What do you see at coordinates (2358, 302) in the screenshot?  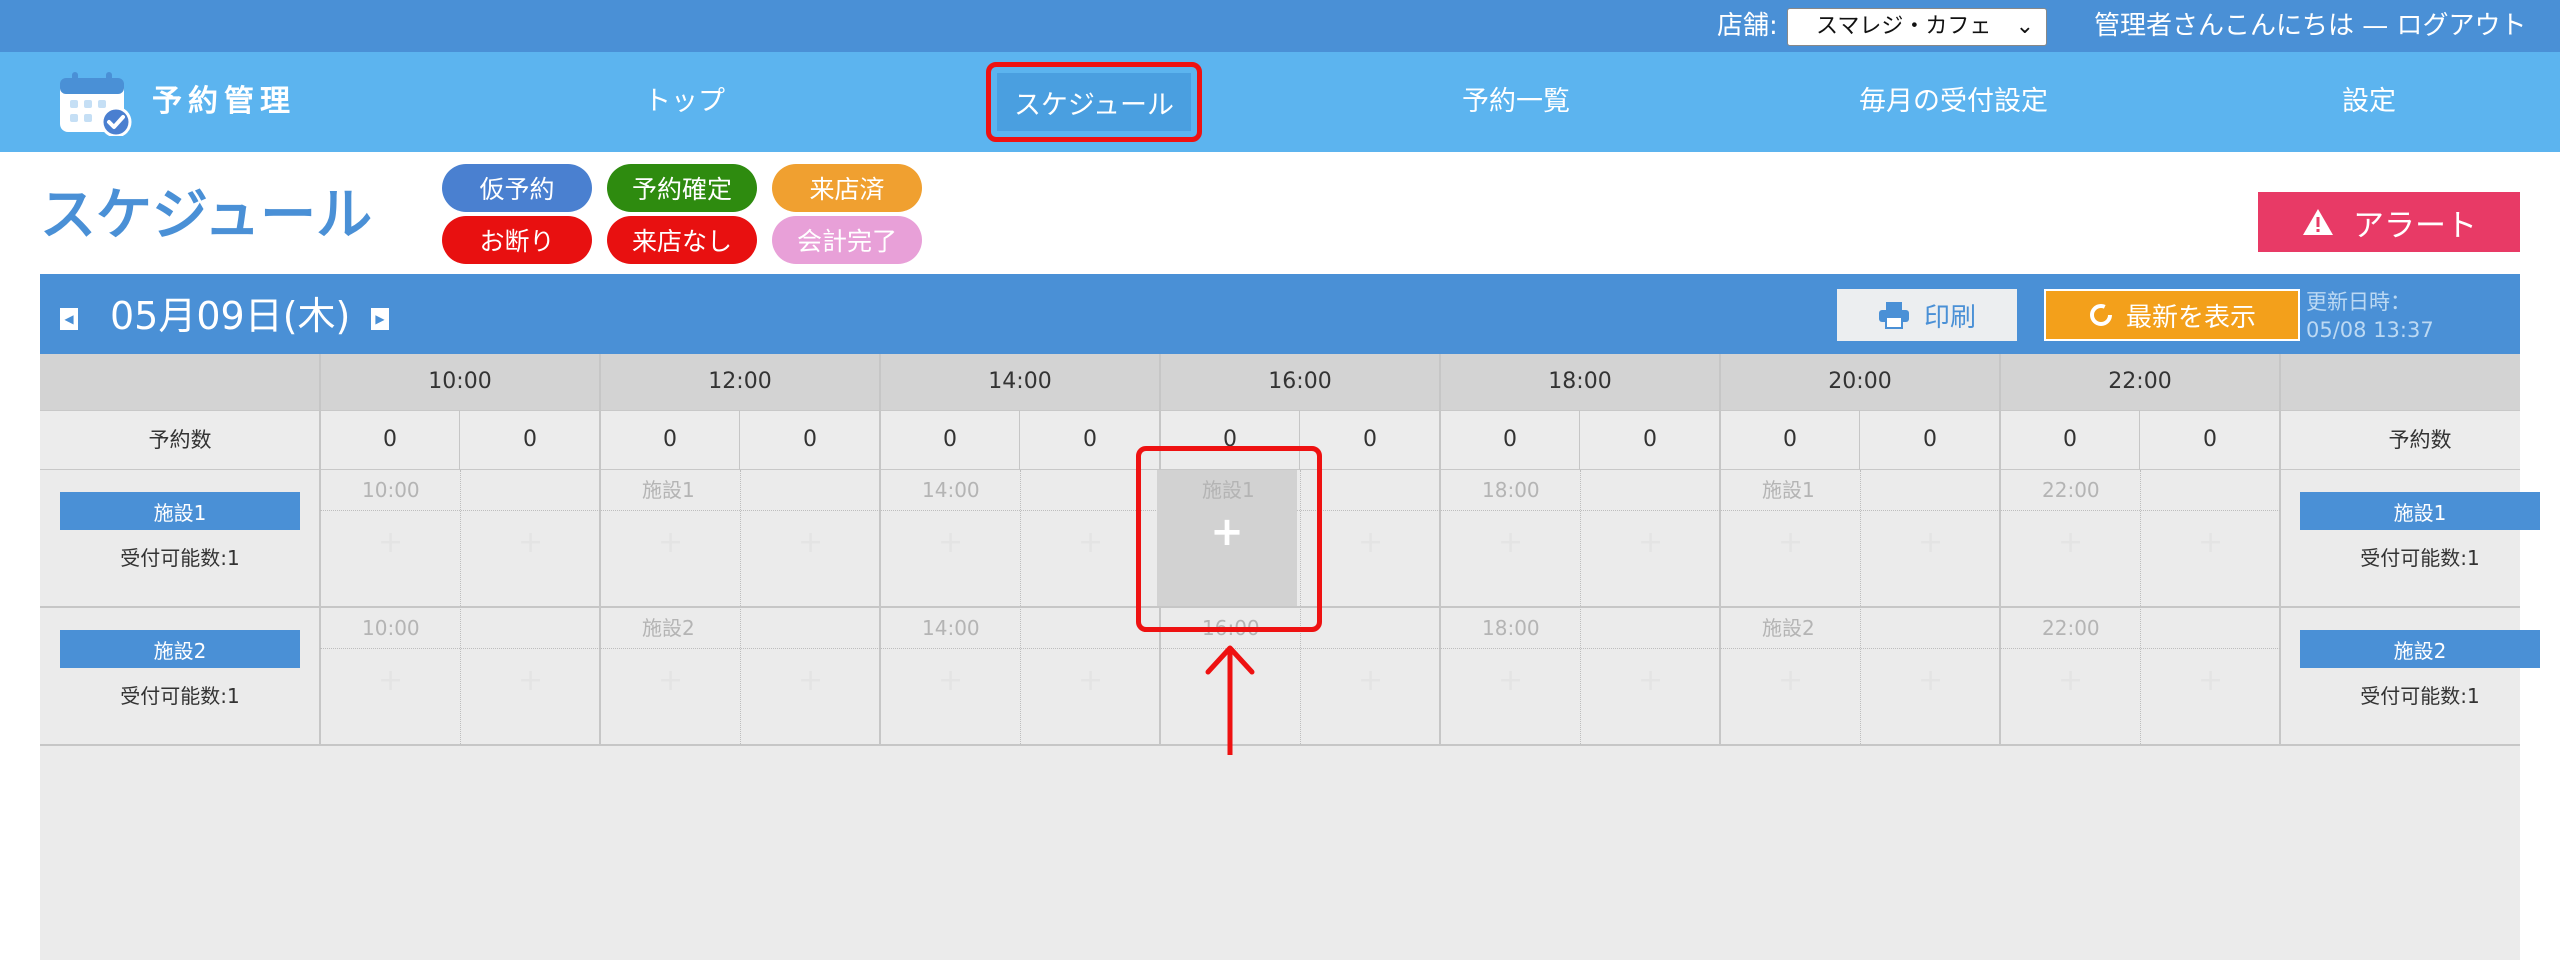 I see `updated-label: 更新日時：` at bounding box center [2358, 302].